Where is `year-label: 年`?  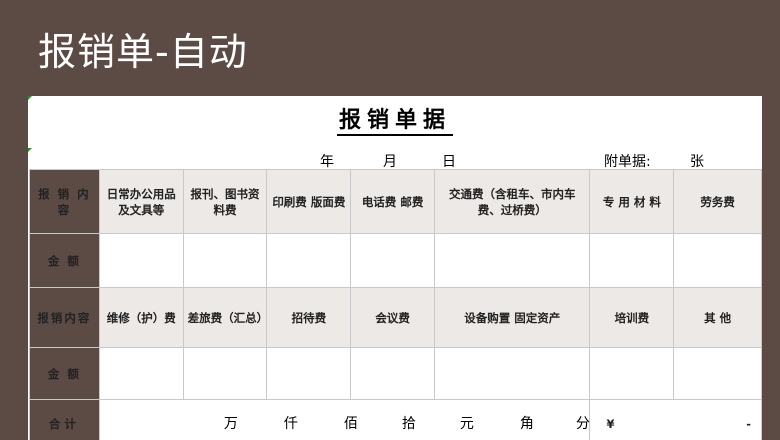
year-label: 年 is located at coordinates (327, 162).